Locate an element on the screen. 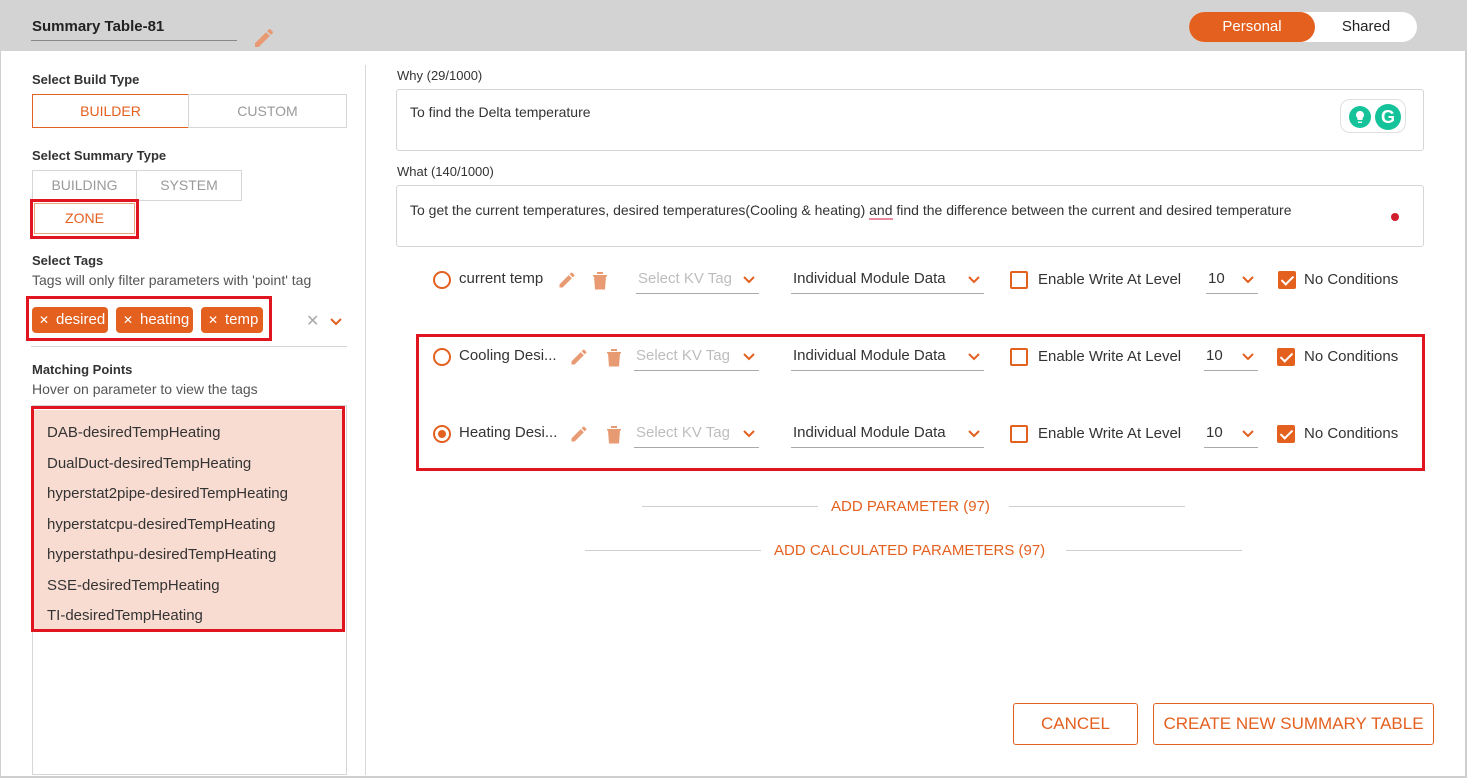 The image size is (1467, 778). tags-select: ✕ desired ✕ heating ✕ temp ✕ is located at coordinates (189, 326).